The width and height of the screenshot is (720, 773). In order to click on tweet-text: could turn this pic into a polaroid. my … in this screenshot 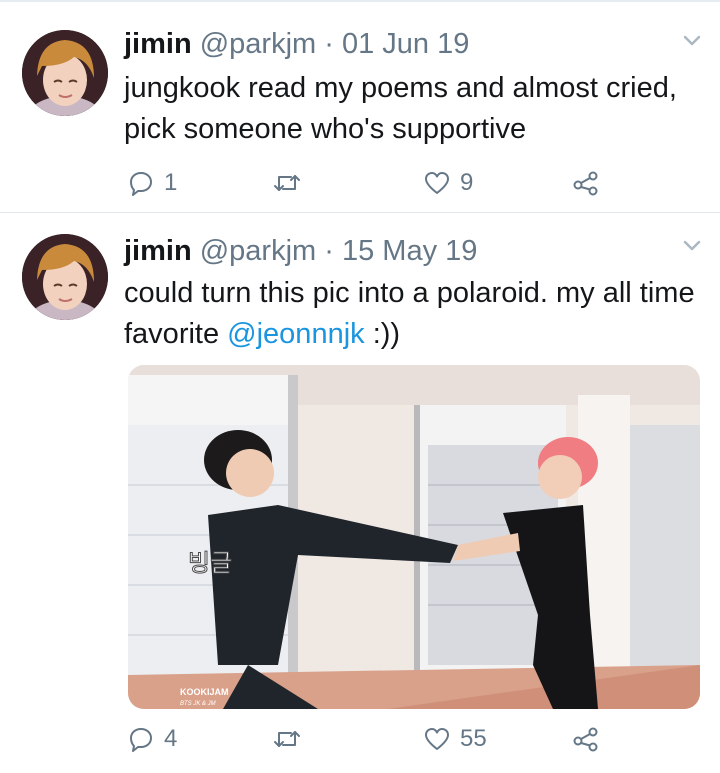, I will do `click(414, 314)`.